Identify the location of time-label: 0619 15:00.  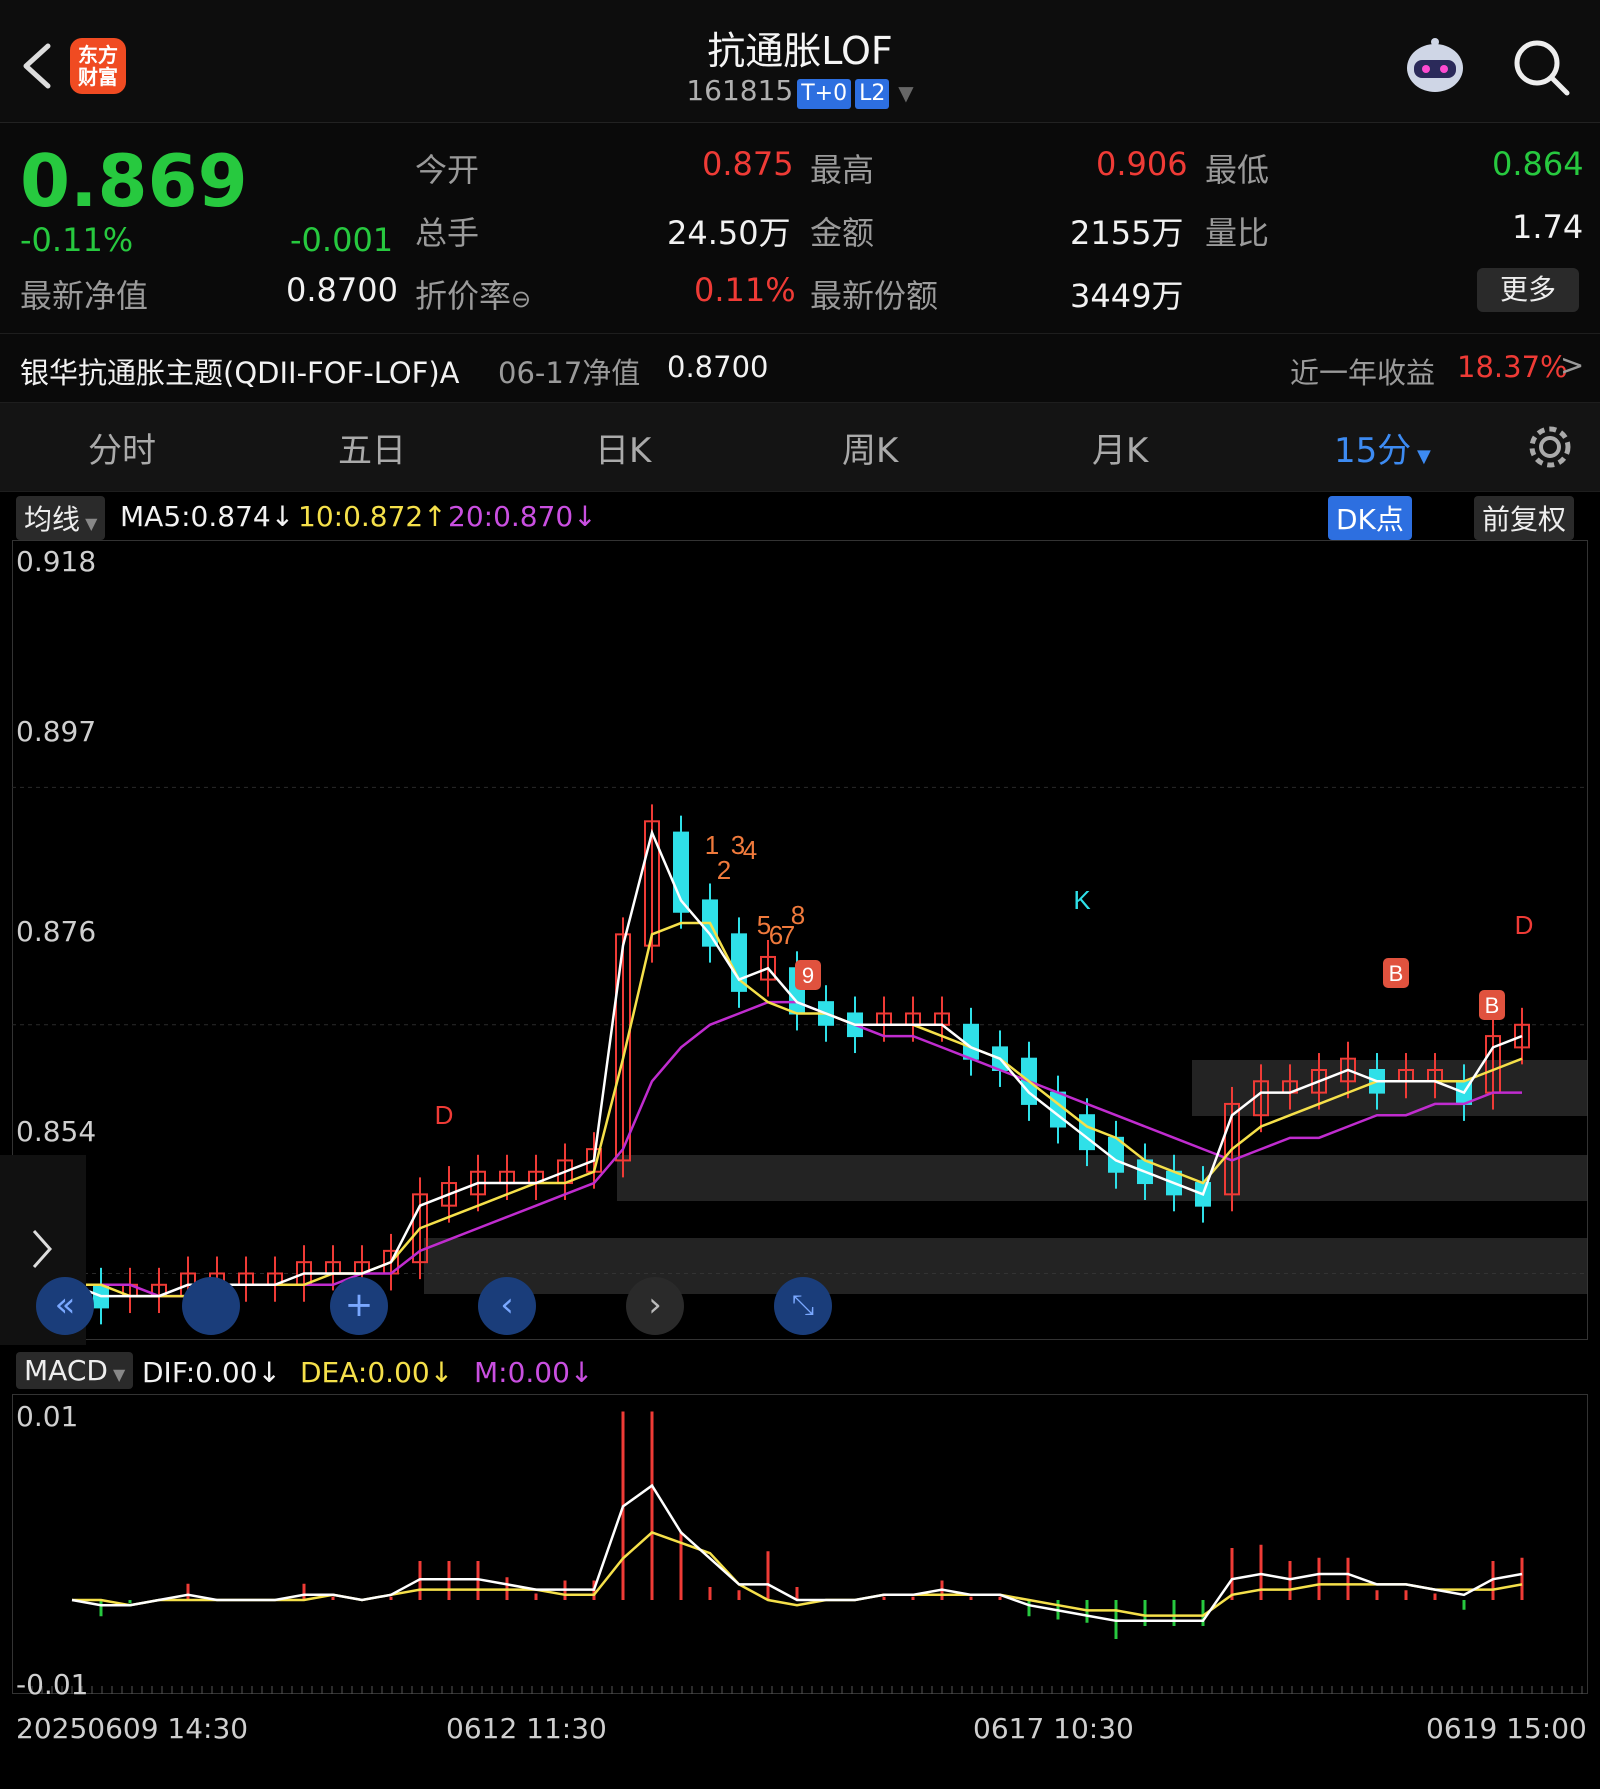
(1506, 1728).